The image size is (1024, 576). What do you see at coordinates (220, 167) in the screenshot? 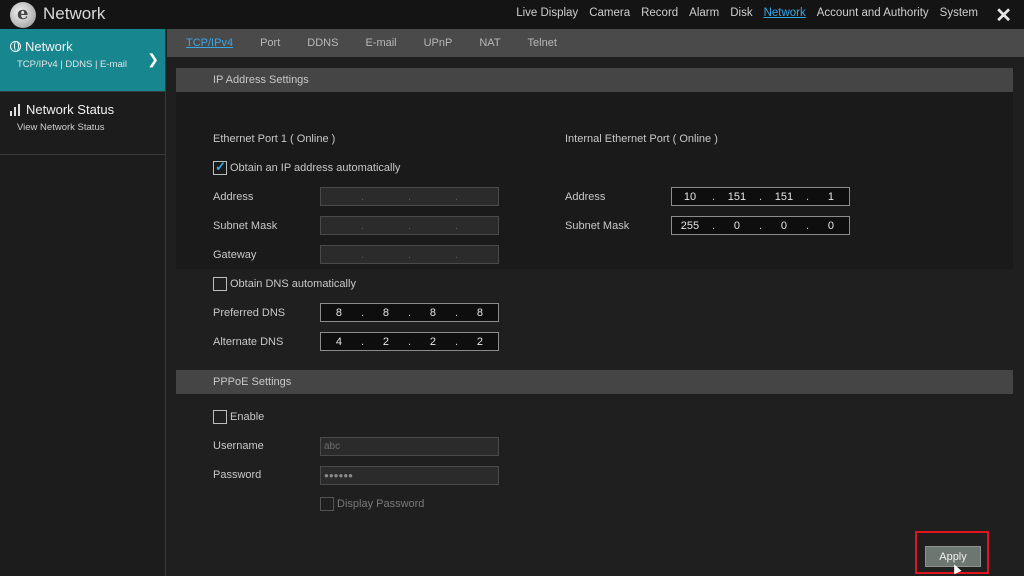
I see `obtain-ip-checkbox` at bounding box center [220, 167].